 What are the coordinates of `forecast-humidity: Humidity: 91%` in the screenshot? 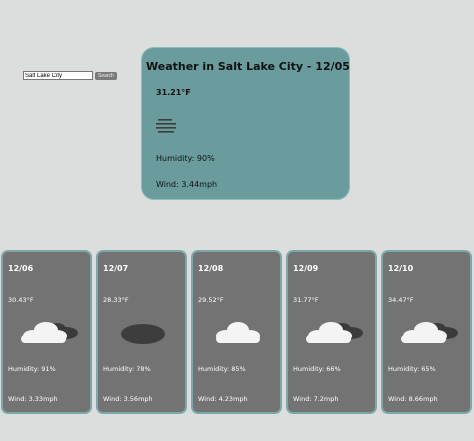 It's located at (32, 369).